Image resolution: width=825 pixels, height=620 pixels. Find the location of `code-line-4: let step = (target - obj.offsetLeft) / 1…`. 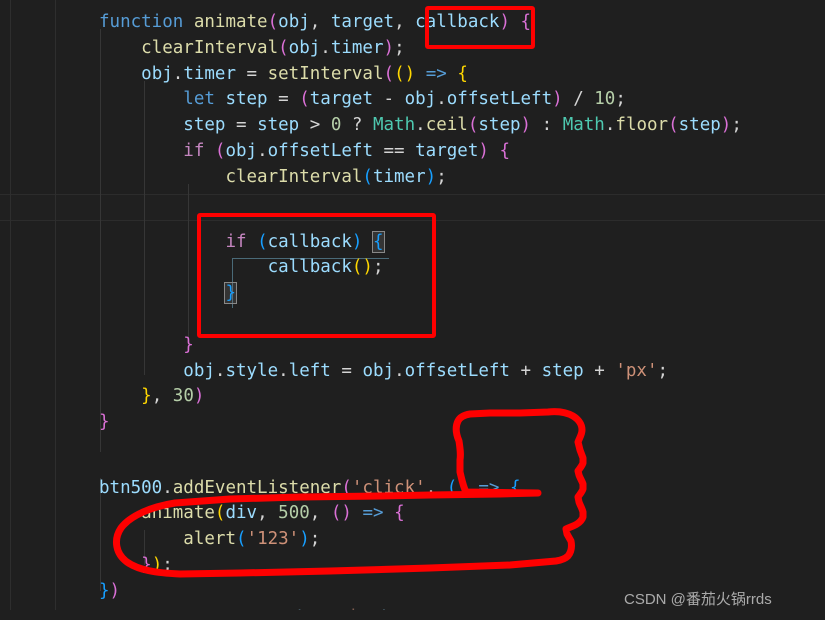

code-line-4: let step = (target - obj.offsetLeft) / 1… is located at coordinates (362, 100).